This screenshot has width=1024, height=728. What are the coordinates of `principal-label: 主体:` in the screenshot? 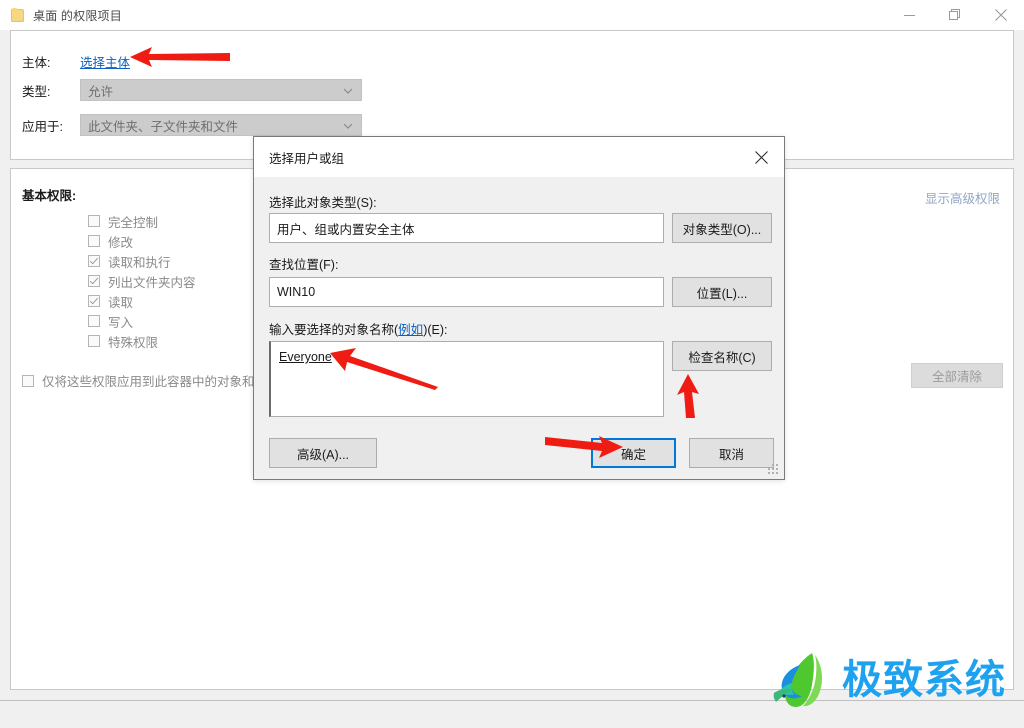 It's located at (36, 62).